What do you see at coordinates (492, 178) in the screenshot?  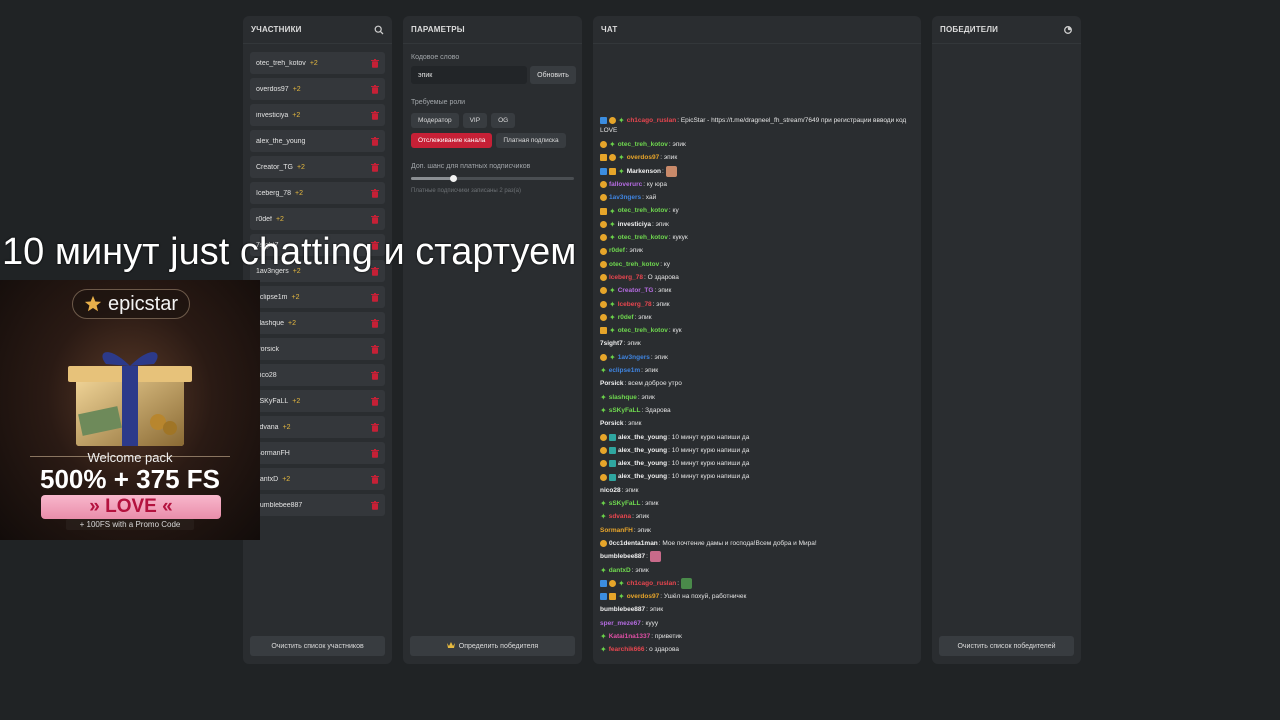 I see `chance-slider` at bounding box center [492, 178].